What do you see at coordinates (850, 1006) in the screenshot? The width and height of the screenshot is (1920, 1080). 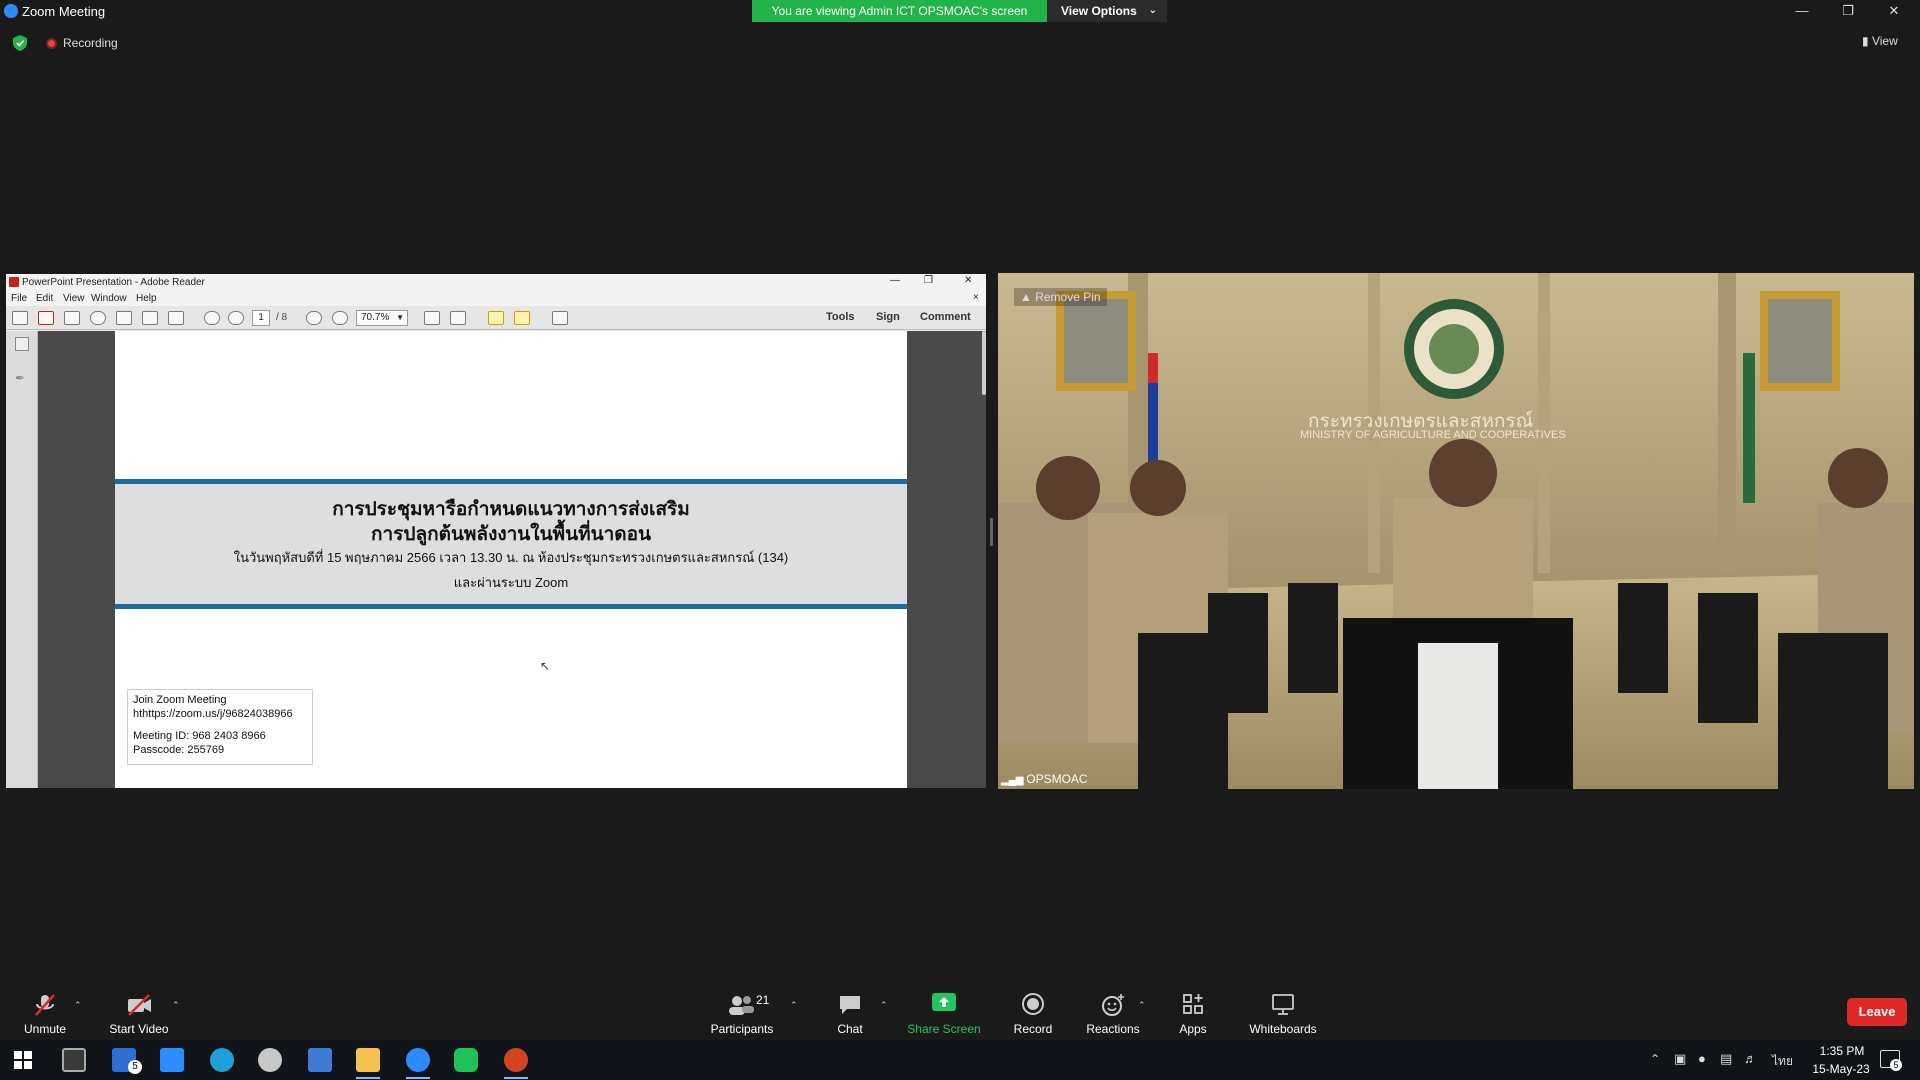 I see `chat-button: Chat` at bounding box center [850, 1006].